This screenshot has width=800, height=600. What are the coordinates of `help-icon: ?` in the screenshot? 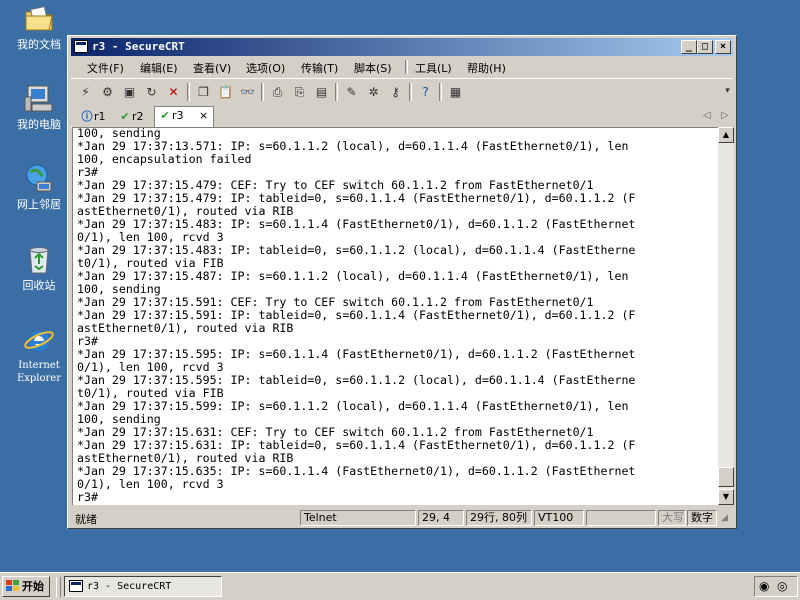 It's located at (425, 91).